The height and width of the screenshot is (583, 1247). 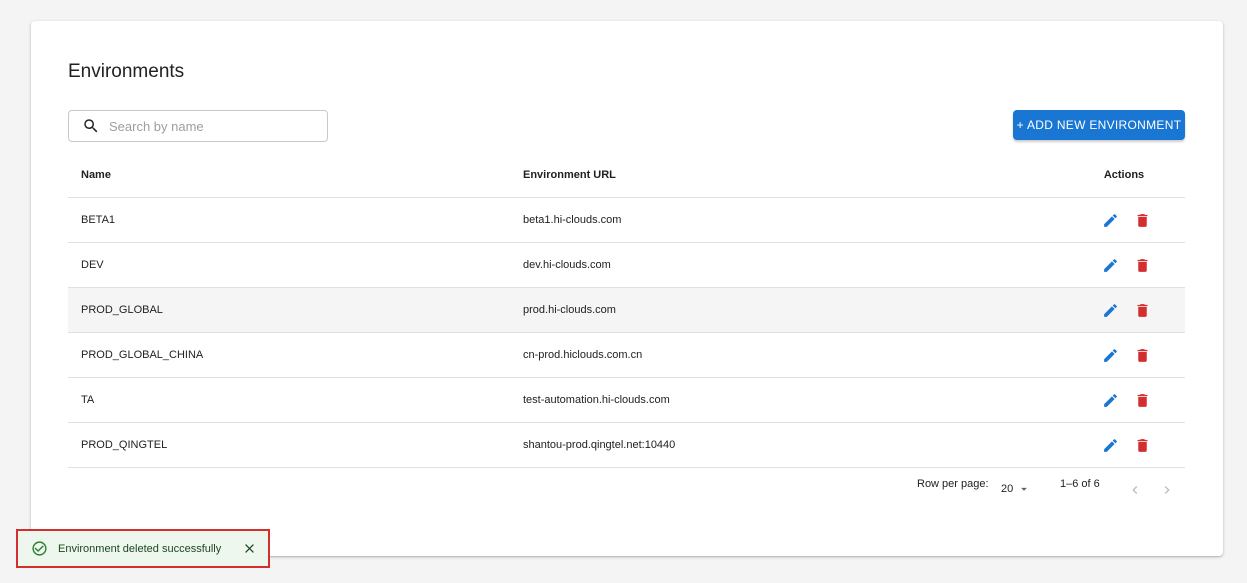 I want to click on table-row: DEV dev.hi-clouds.com, so click(x=626, y=265).